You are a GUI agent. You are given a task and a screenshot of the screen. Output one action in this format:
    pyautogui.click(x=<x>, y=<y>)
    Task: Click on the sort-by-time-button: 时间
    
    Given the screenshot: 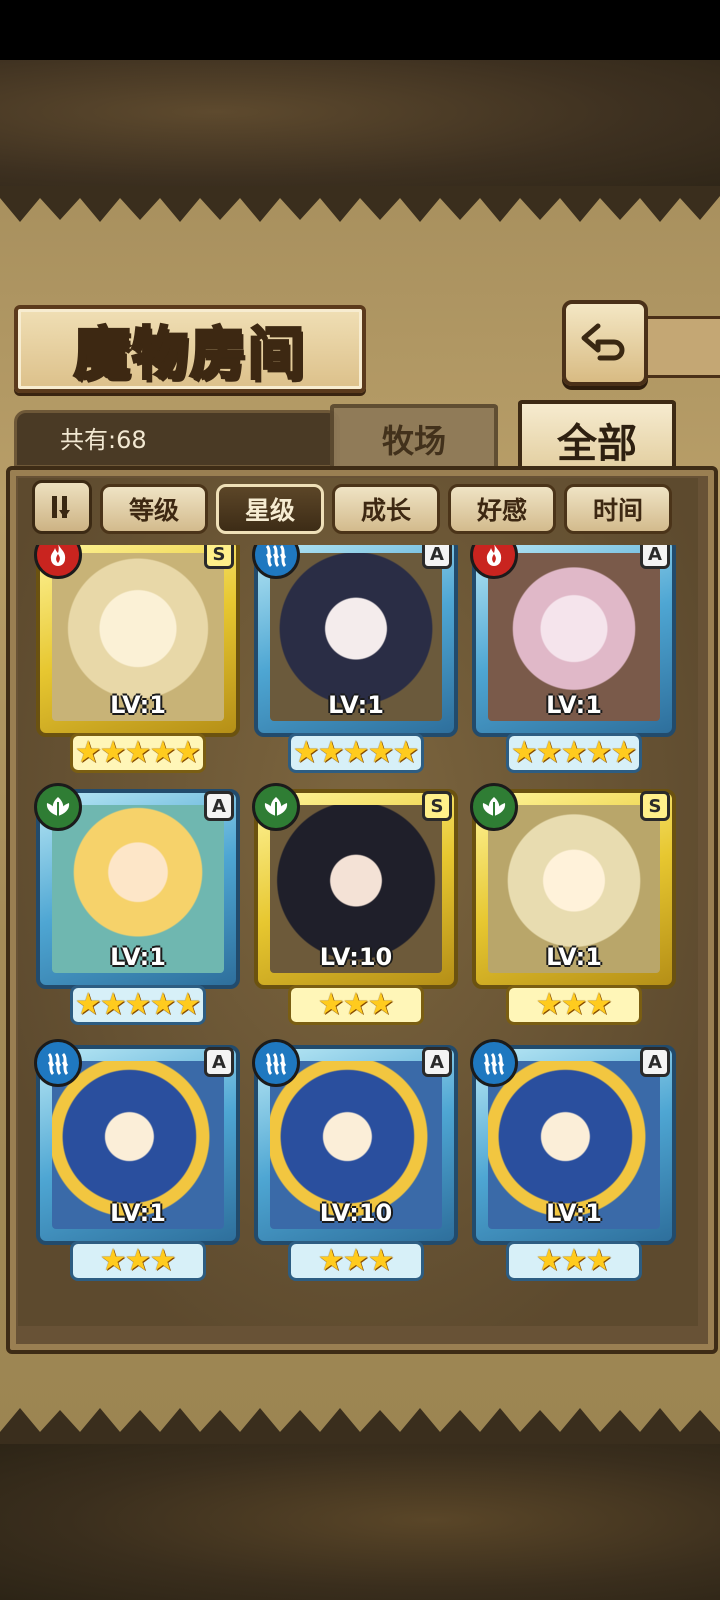 What is the action you would take?
    pyautogui.click(x=618, y=509)
    